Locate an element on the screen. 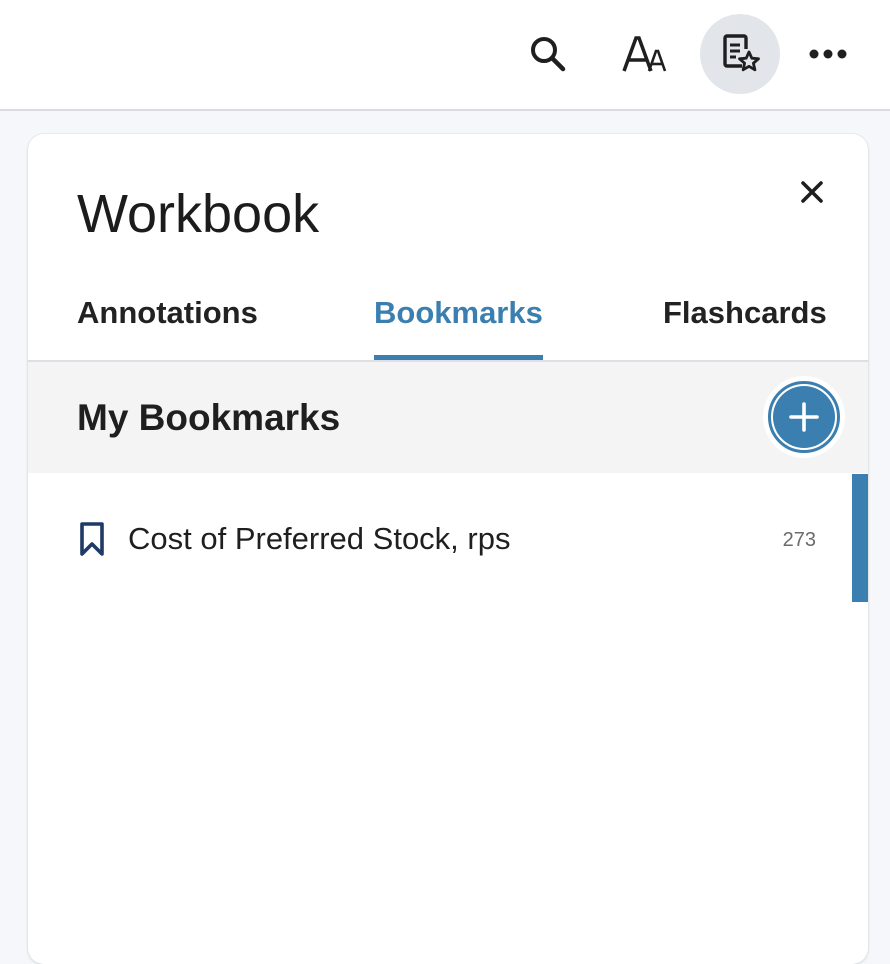 Image resolution: width=890 pixels, height=964 pixels. more-icon is located at coordinates (828, 54).